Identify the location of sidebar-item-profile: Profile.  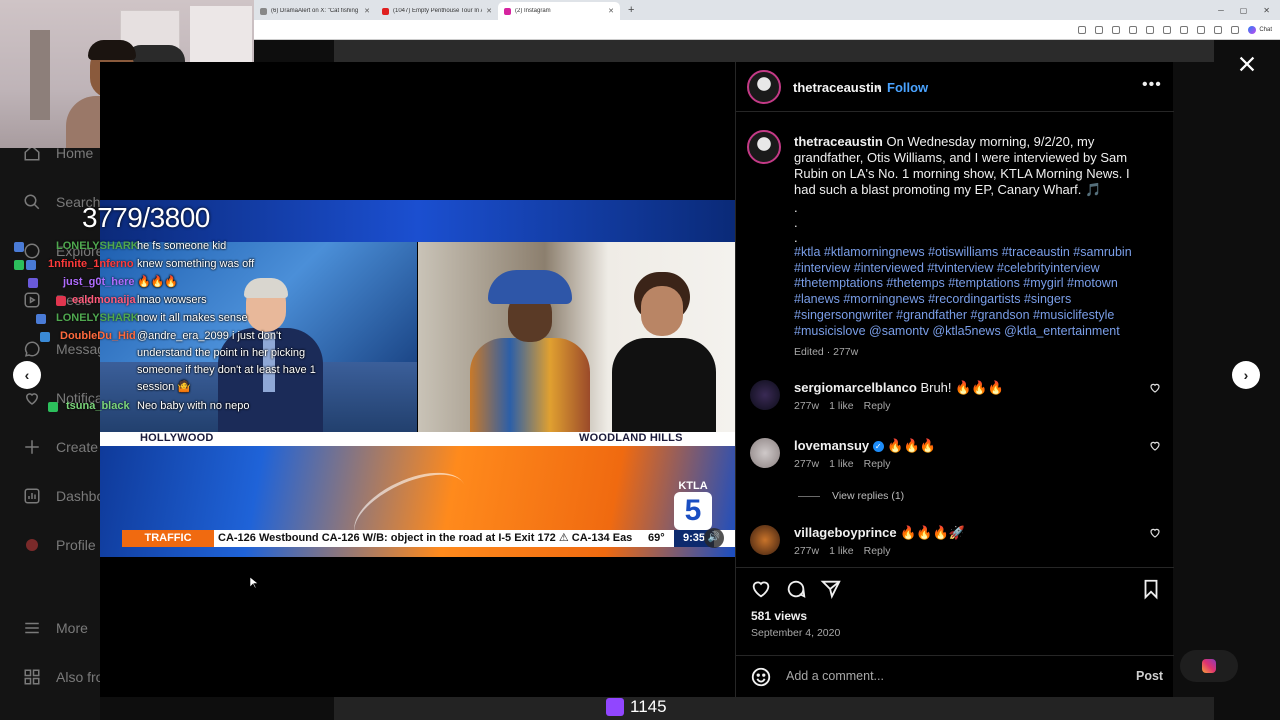
(59, 545).